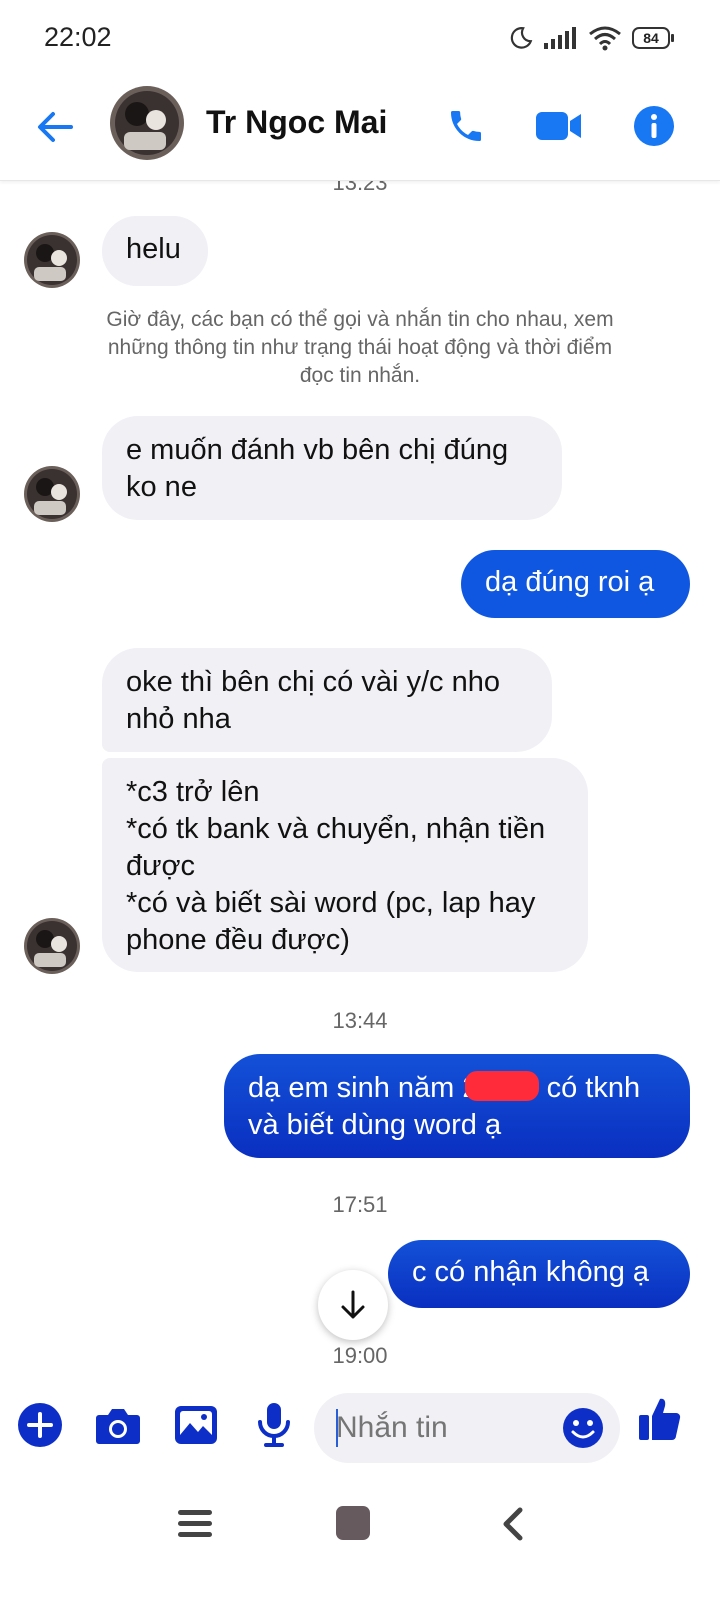  I want to click on arrow-down-icon, so click(353, 1304).